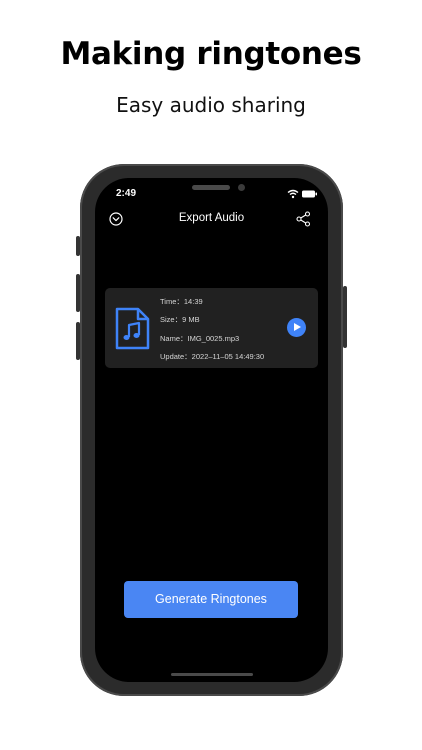  What do you see at coordinates (132, 328) in the screenshot?
I see `music-file-icon` at bounding box center [132, 328].